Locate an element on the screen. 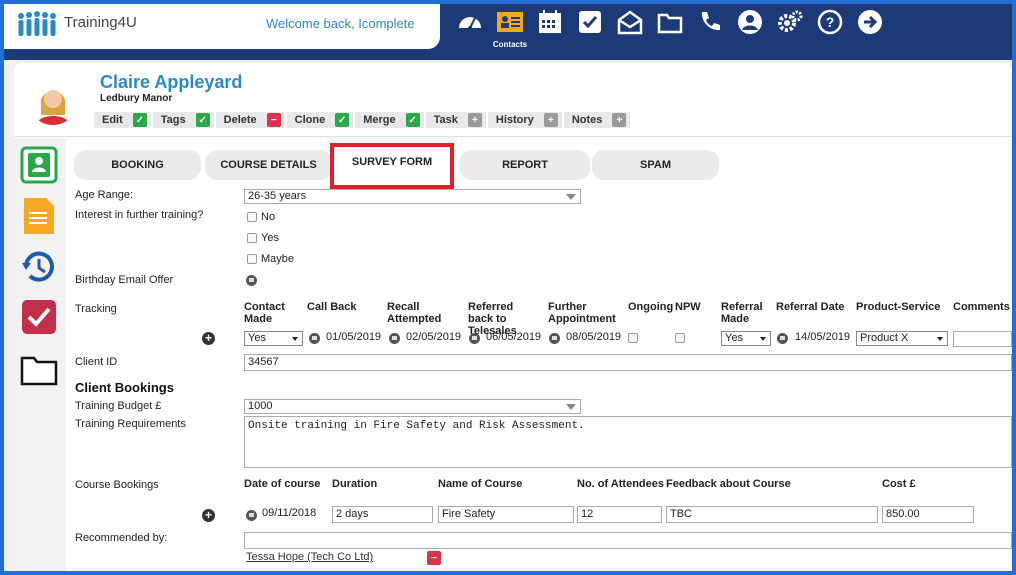 This screenshot has width=1016, height=575. course-name-input: Fire Safety is located at coordinates (506, 514).